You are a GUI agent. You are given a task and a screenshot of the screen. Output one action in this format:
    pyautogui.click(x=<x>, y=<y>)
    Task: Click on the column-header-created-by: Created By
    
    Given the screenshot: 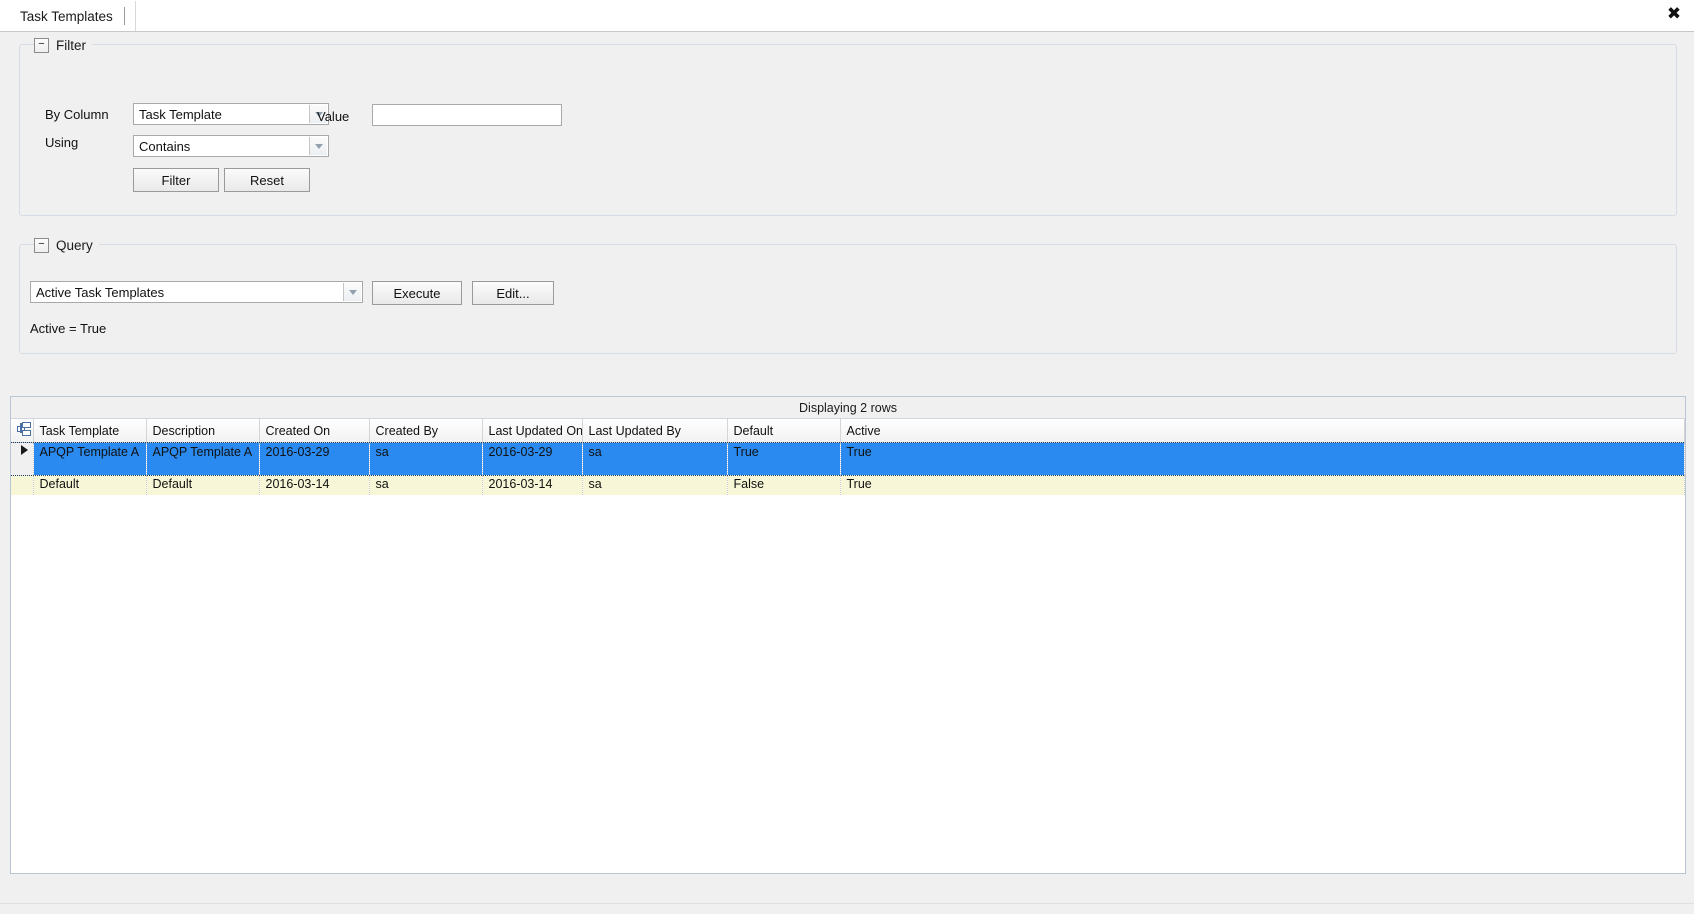 What is the action you would take?
    pyautogui.click(x=426, y=431)
    